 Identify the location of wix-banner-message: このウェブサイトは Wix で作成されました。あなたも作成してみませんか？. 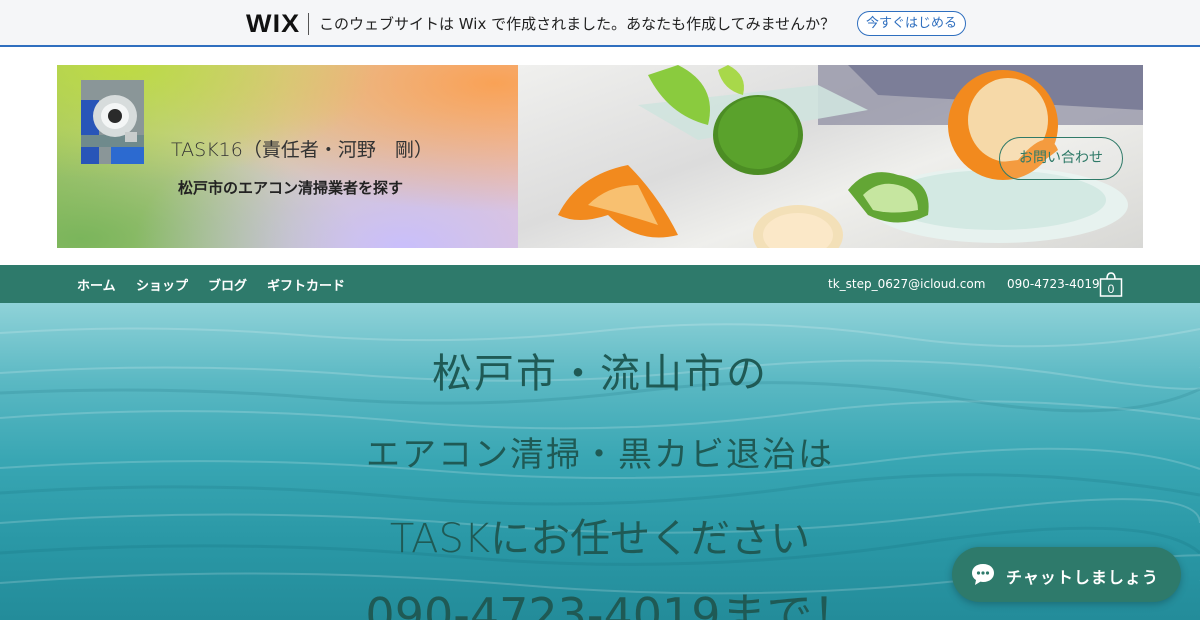
(577, 24).